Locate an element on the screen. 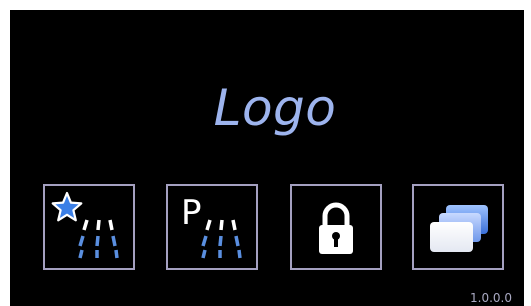  windows-button is located at coordinates (458, 227).